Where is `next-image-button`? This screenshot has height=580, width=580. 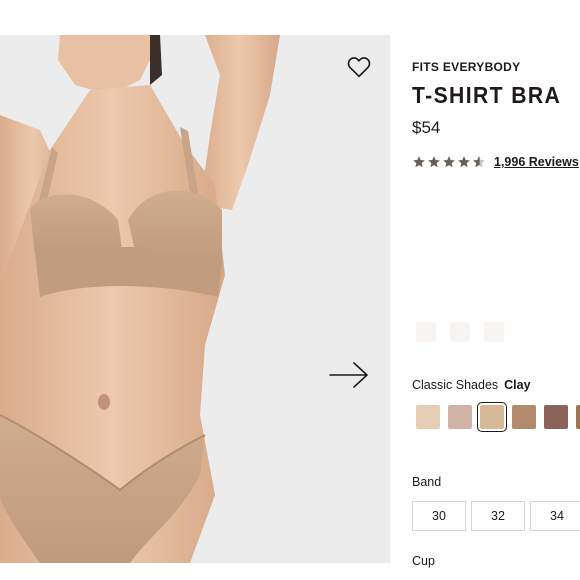
next-image-button is located at coordinates (349, 375).